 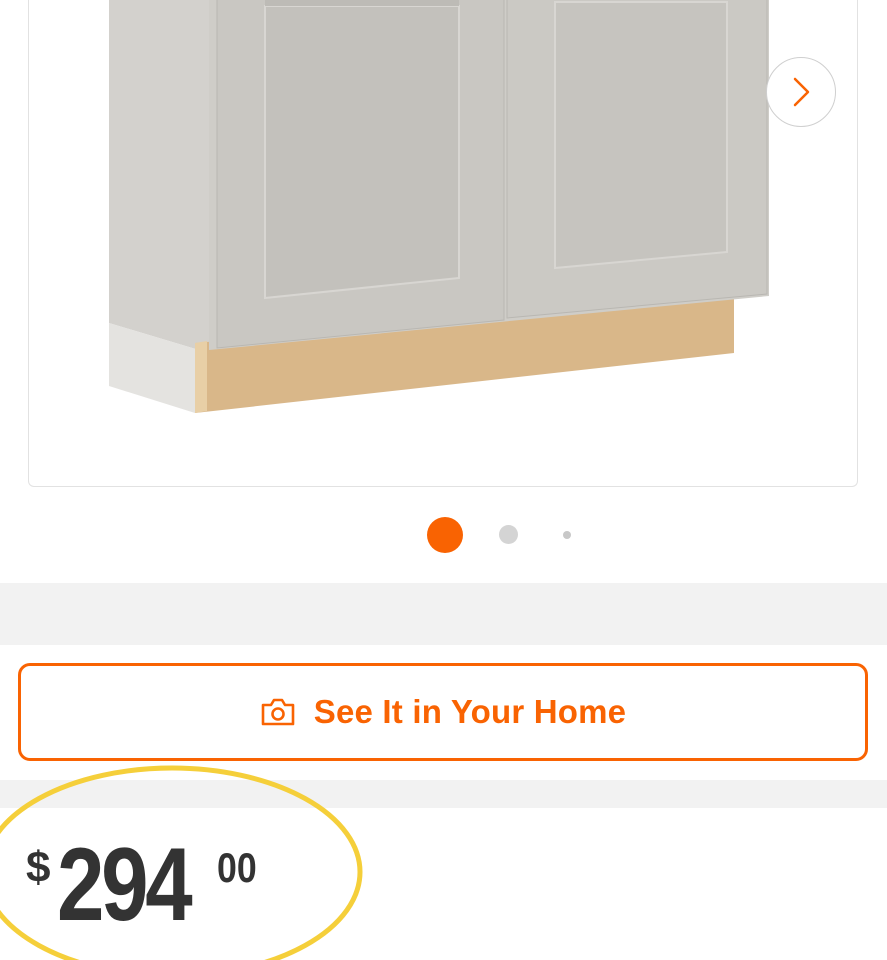 What do you see at coordinates (38, 867) in the screenshot?
I see `price-currency: $` at bounding box center [38, 867].